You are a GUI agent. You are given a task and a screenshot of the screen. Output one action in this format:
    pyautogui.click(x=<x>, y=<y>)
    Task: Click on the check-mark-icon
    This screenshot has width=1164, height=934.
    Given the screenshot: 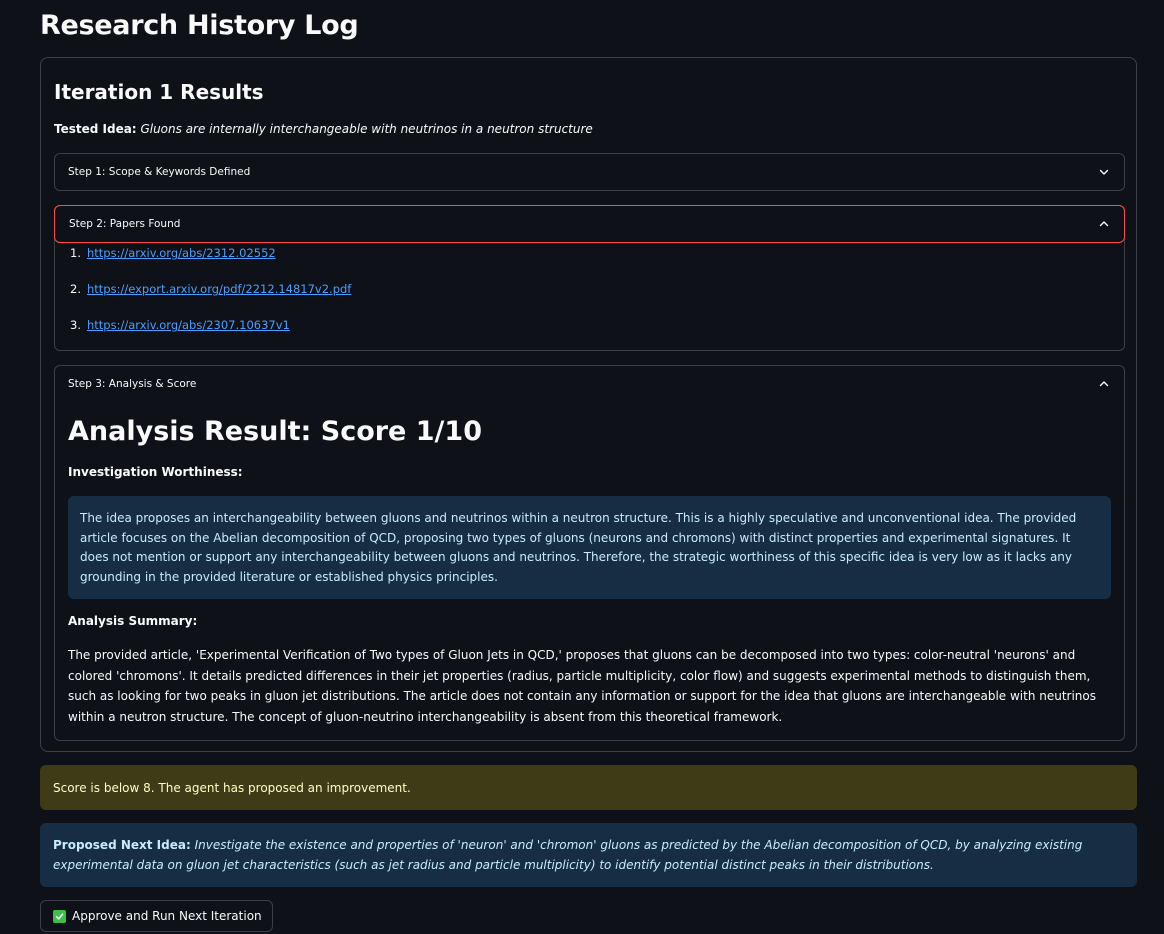 What is the action you would take?
    pyautogui.click(x=59, y=916)
    